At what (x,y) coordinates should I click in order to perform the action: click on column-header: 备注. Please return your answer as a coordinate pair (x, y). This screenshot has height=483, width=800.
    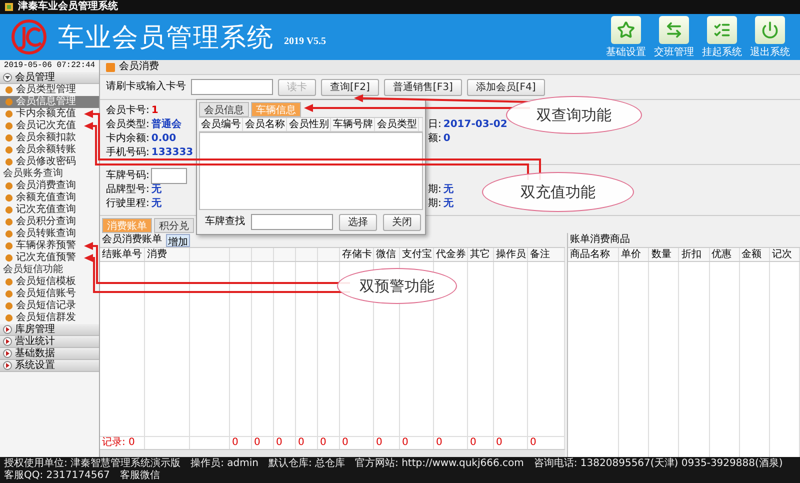
    Looking at the image, I should click on (546, 254).